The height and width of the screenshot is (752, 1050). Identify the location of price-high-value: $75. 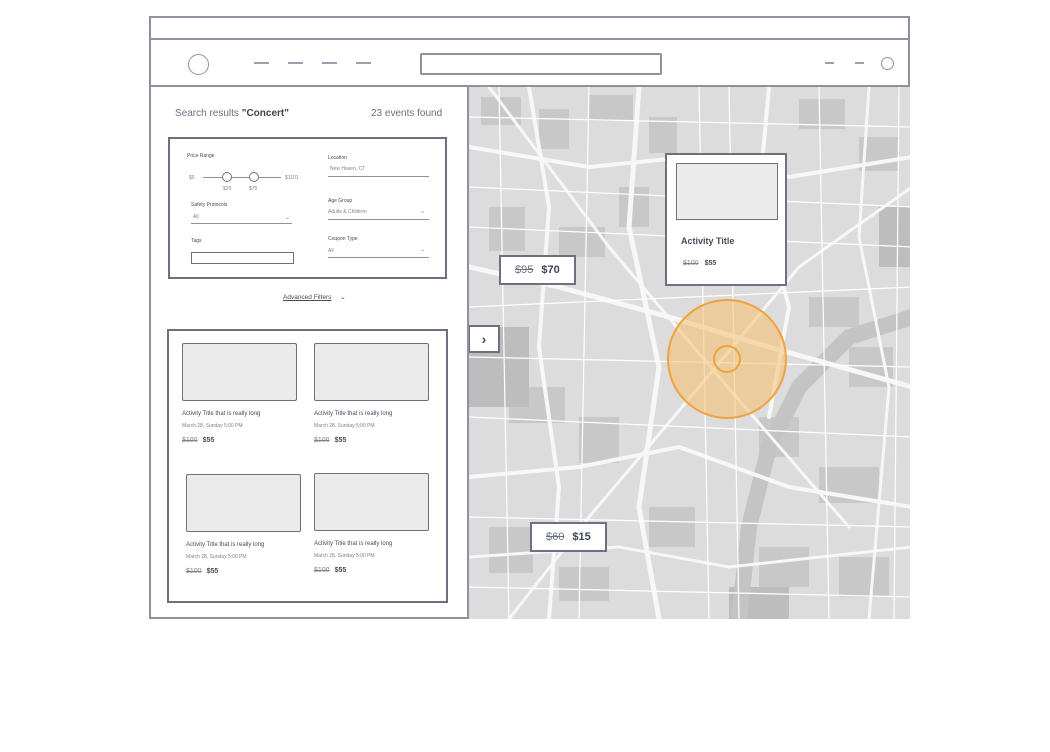
(253, 189).